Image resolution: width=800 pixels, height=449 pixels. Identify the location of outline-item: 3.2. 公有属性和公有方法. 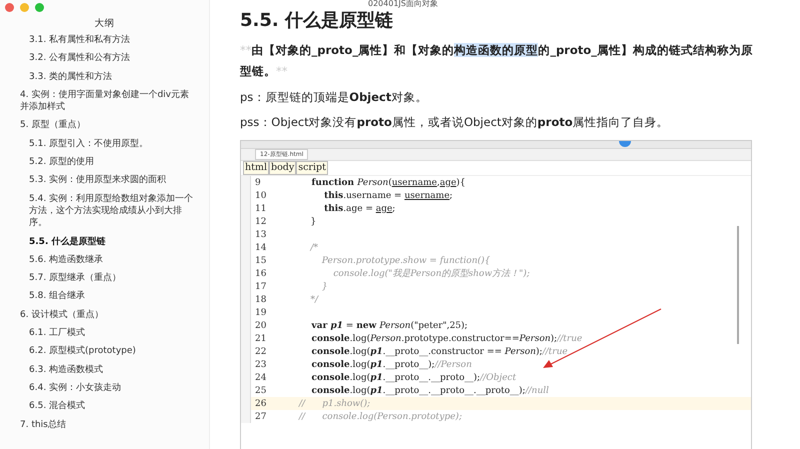
(104, 58).